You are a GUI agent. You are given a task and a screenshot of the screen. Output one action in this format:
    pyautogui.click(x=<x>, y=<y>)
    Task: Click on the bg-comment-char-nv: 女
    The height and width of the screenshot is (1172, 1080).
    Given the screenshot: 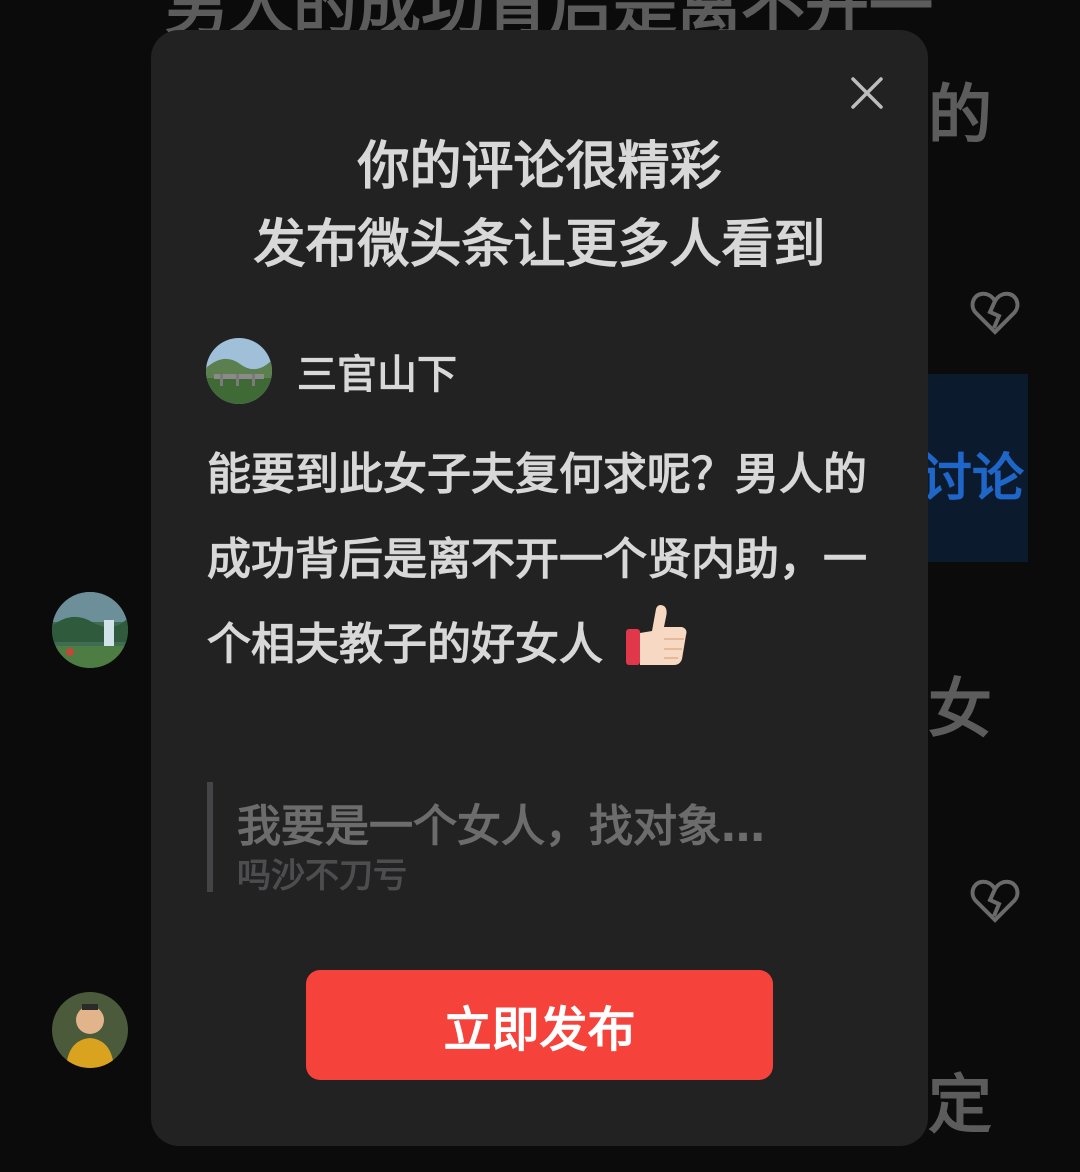 What is the action you would take?
    pyautogui.click(x=960, y=710)
    